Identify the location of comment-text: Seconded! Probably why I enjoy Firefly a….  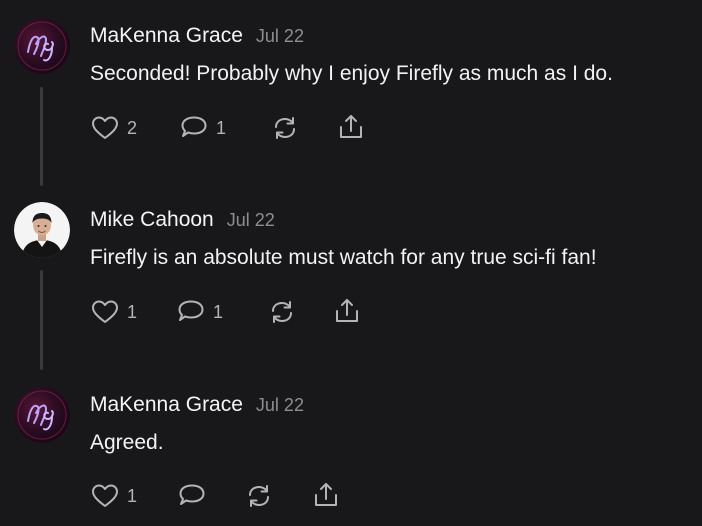
(351, 73).